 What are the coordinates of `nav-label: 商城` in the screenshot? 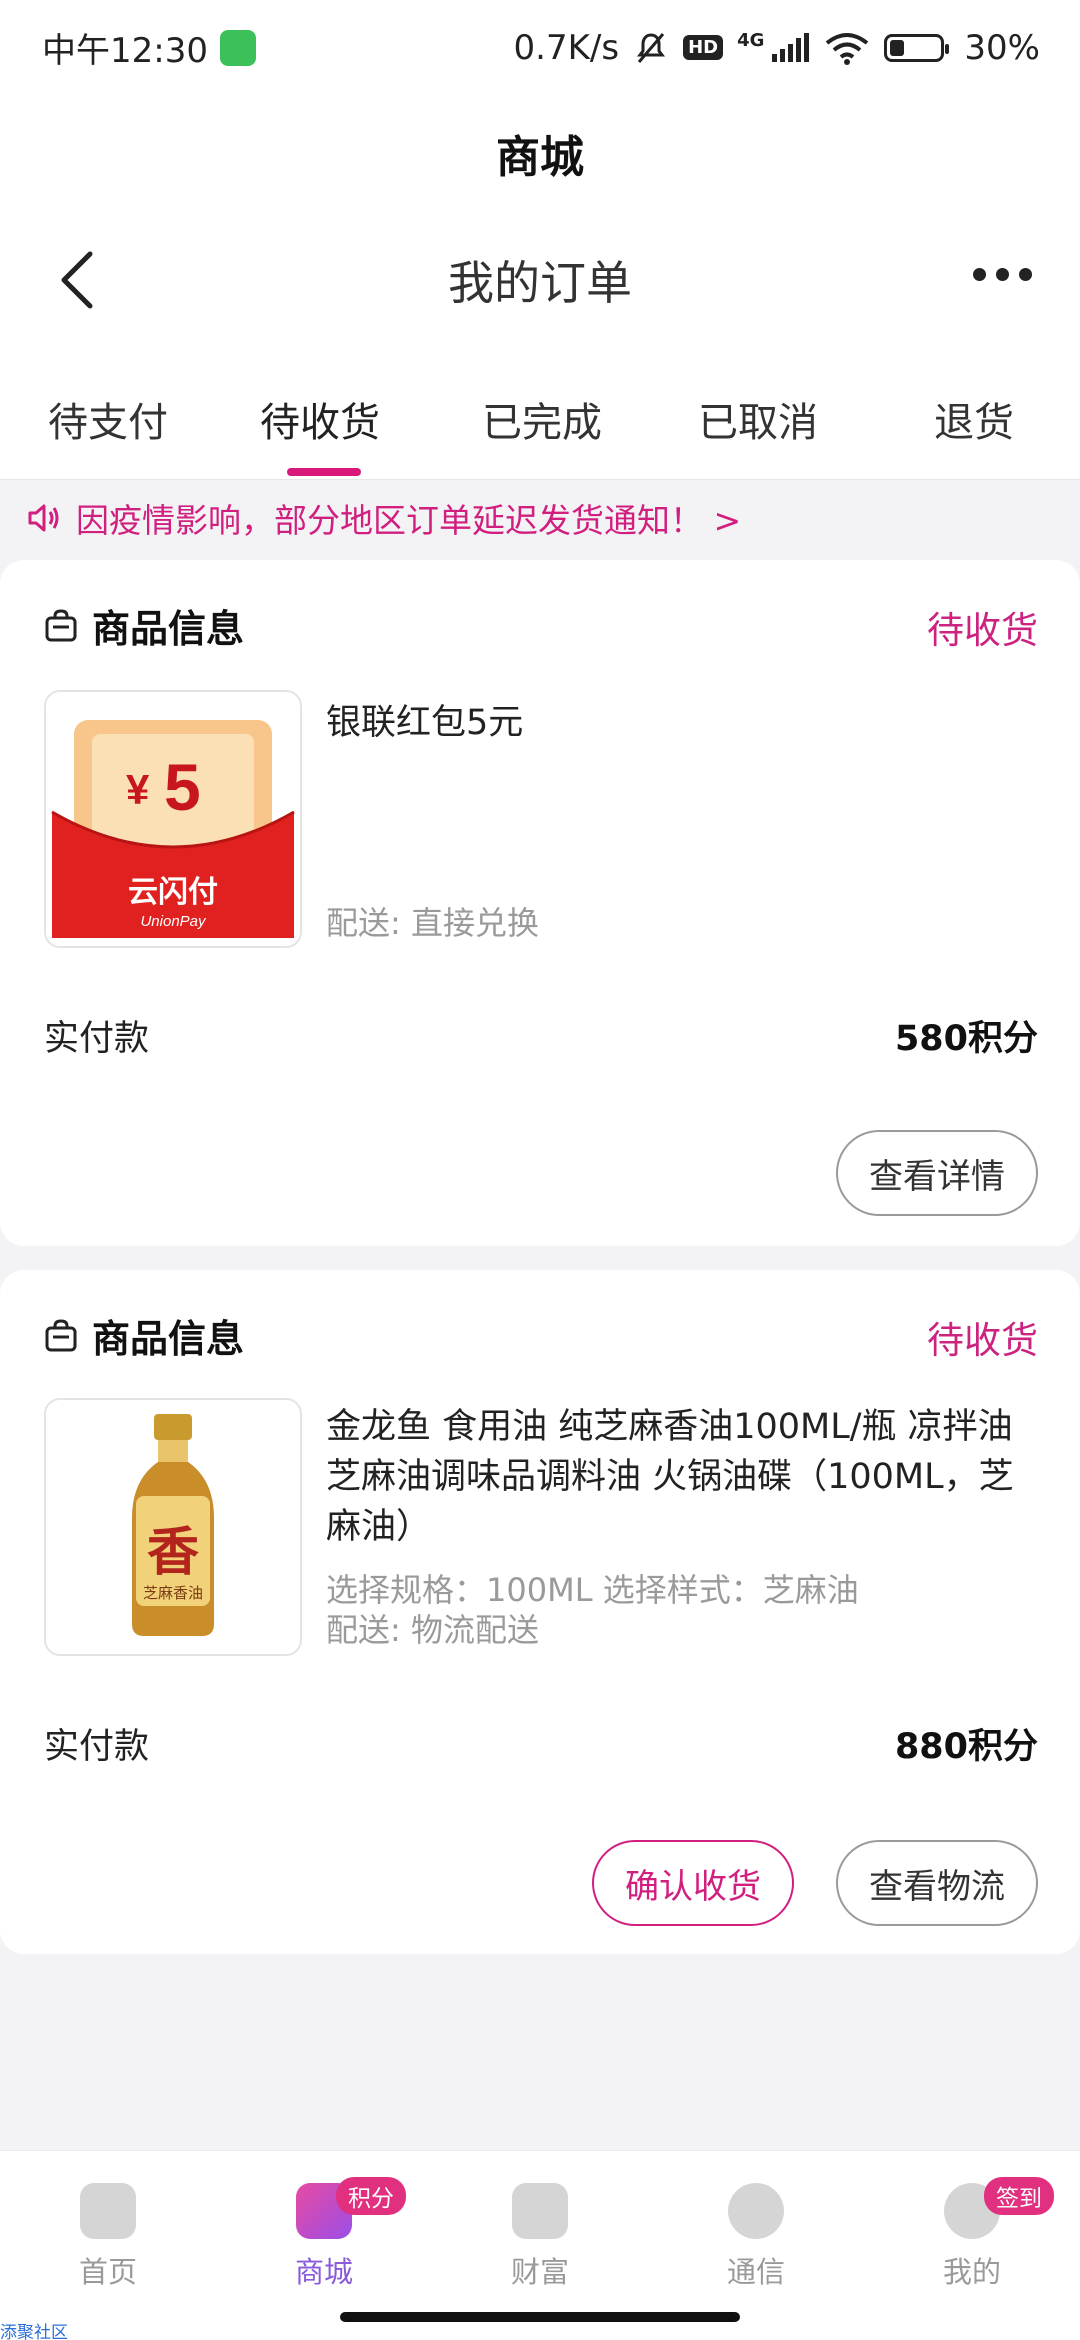 It's located at (323, 2272).